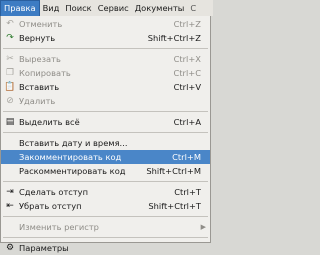  Describe the element at coordinates (187, 73) in the screenshot. I see `shortcut-label: Ctrl+C` at that location.